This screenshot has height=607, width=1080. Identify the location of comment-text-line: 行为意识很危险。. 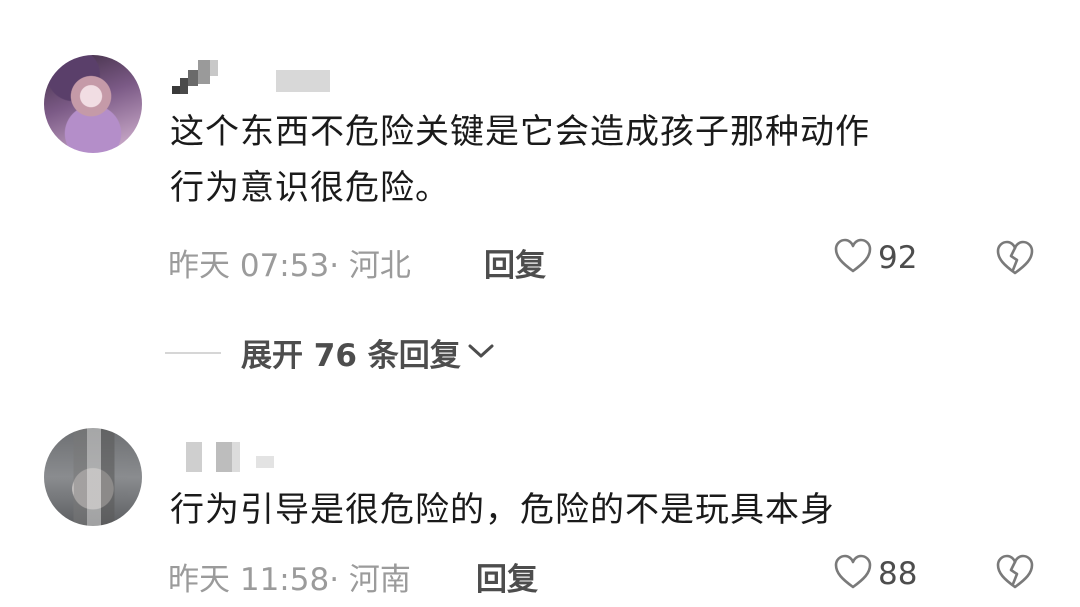
(310, 188).